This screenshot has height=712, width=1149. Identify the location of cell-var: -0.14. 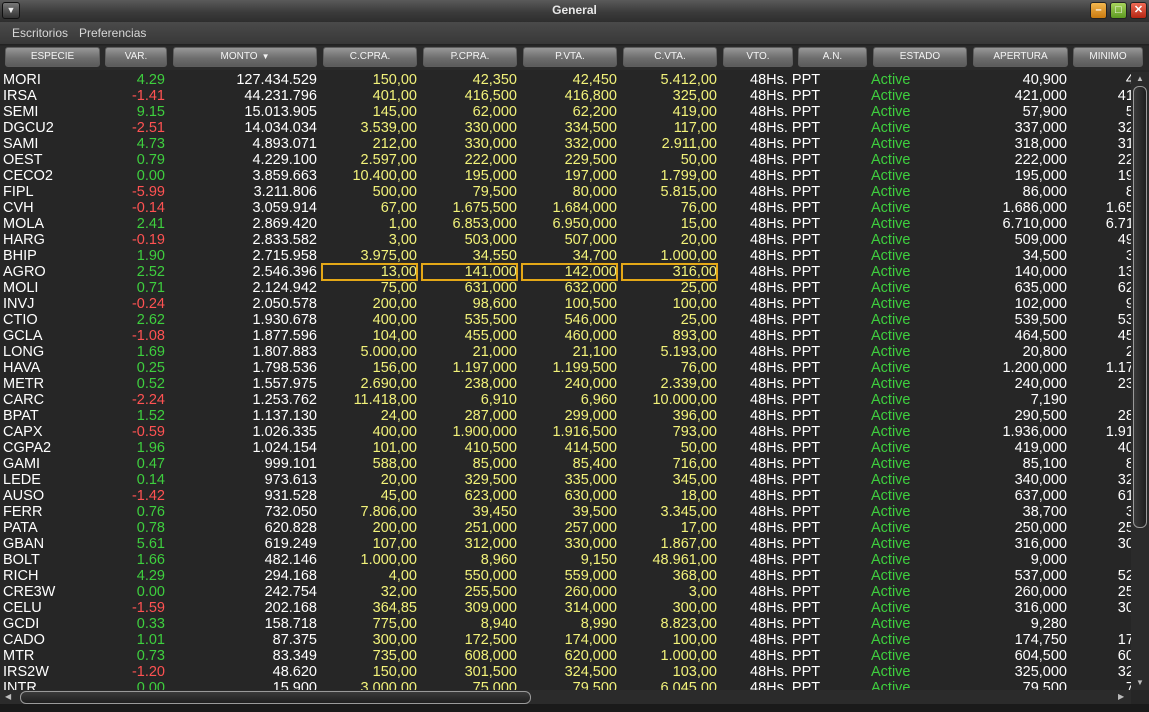
(148, 208).